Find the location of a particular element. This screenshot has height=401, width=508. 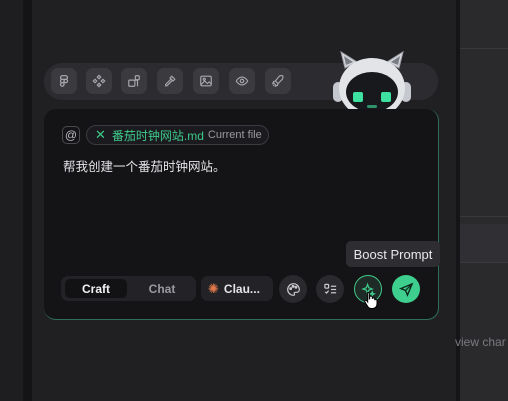

palette-icon is located at coordinates (293, 289).